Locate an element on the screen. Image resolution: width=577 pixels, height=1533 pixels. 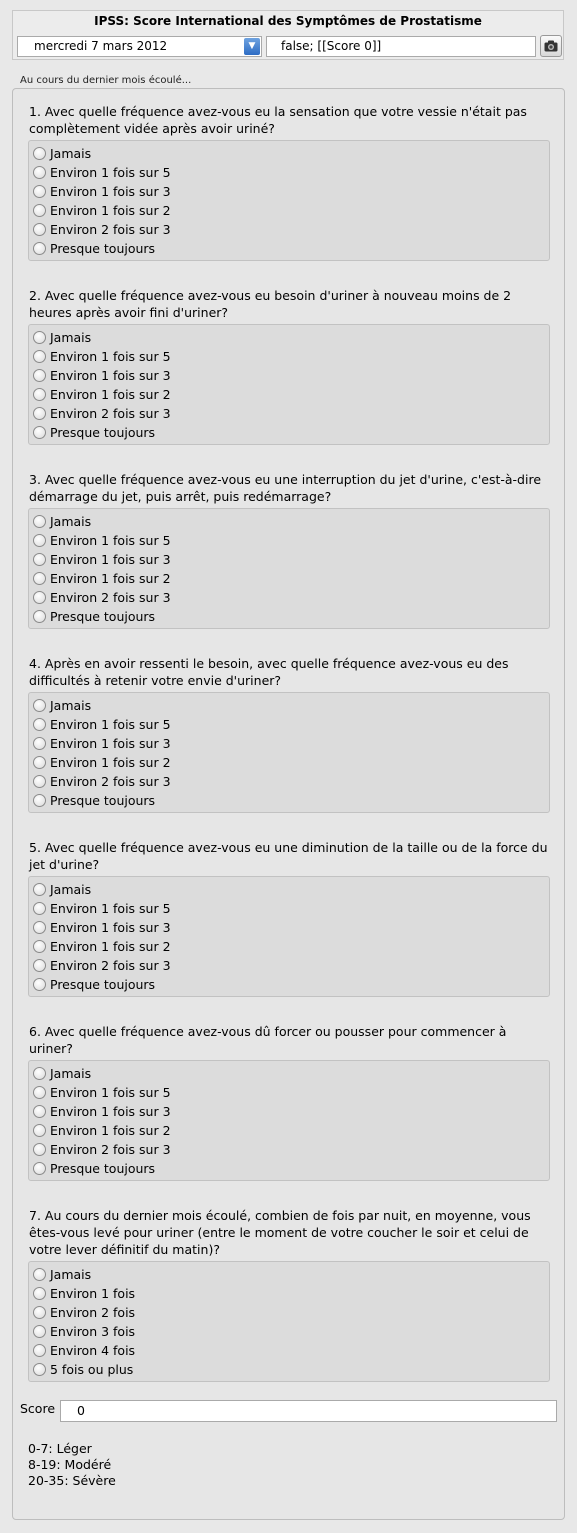
radio-option: Environ 1 fois is located at coordinates (84, 1293).